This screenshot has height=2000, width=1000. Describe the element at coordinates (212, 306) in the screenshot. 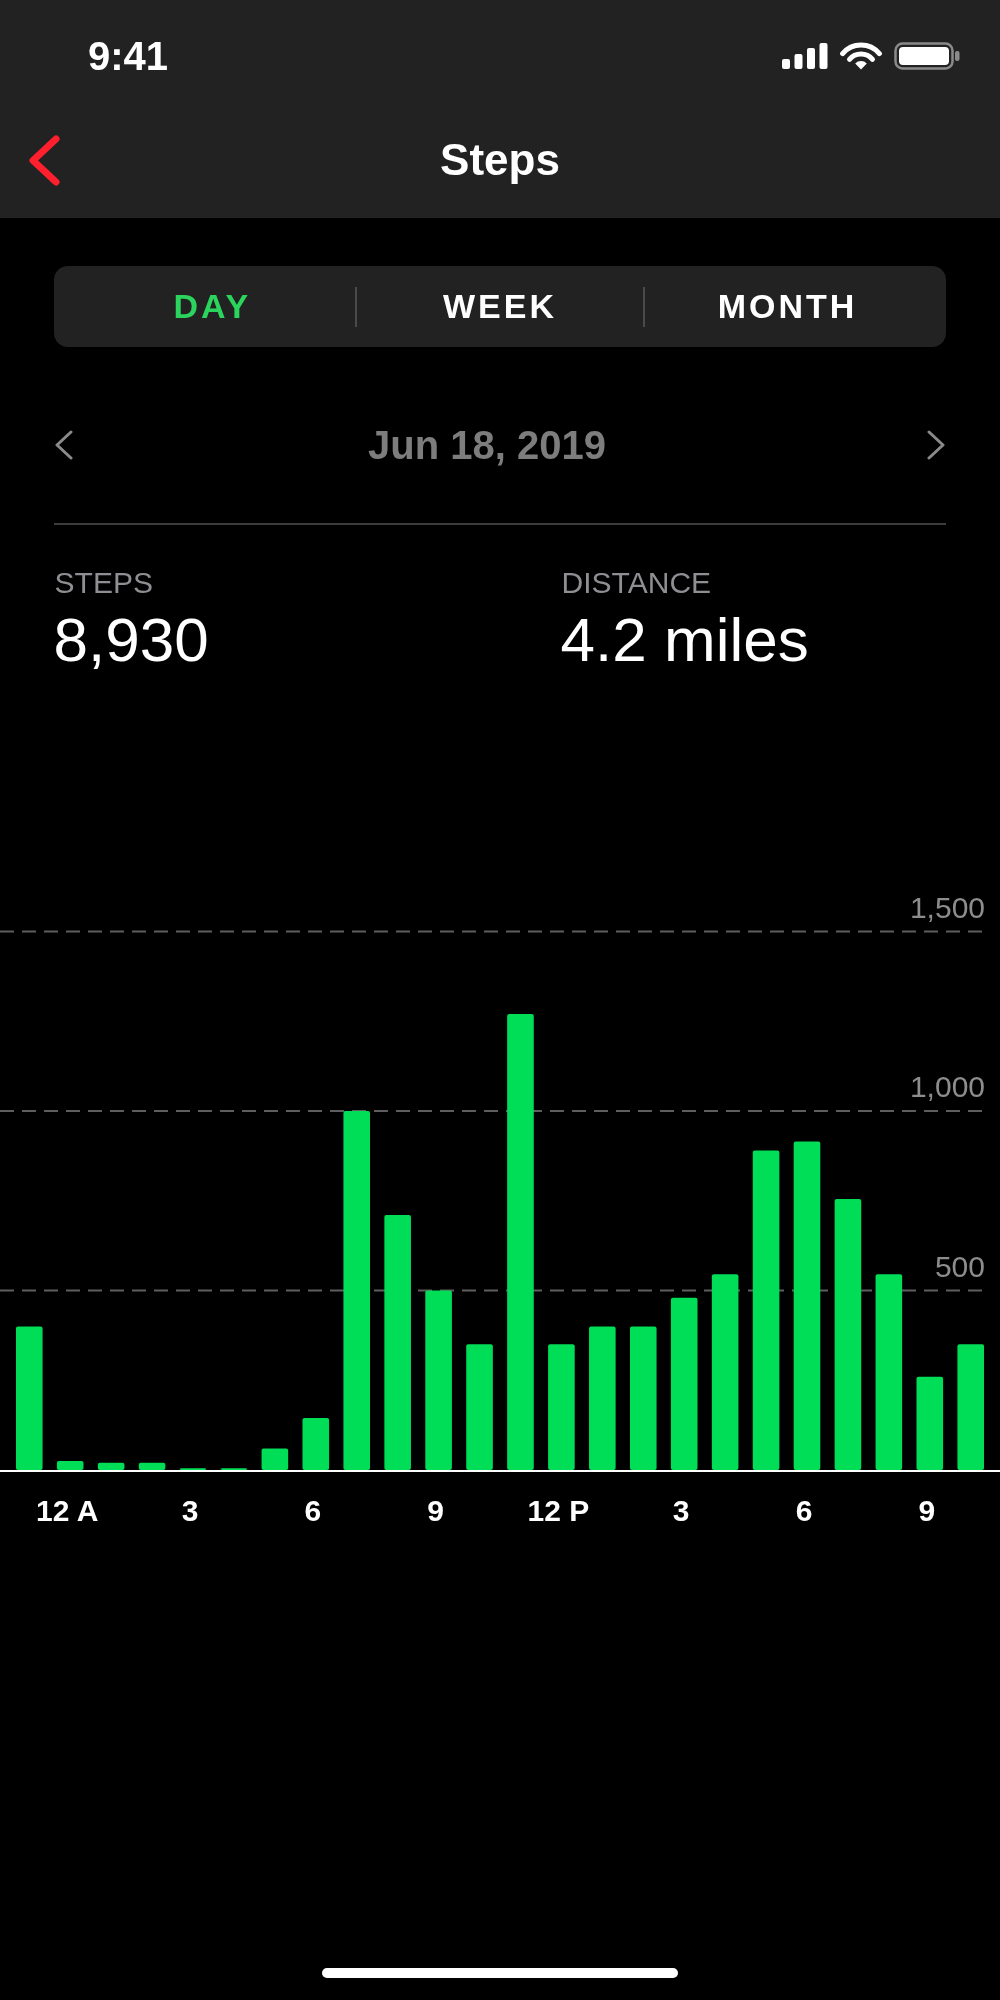

I see `tab: DAY` at that location.